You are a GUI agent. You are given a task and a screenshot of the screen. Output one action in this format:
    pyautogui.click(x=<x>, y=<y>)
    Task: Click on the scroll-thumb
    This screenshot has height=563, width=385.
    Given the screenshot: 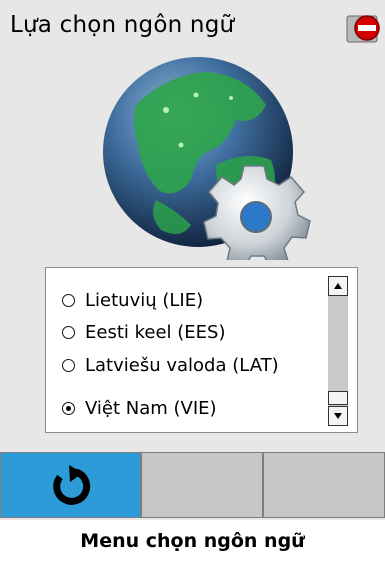 What is the action you would take?
    pyautogui.click(x=338, y=398)
    